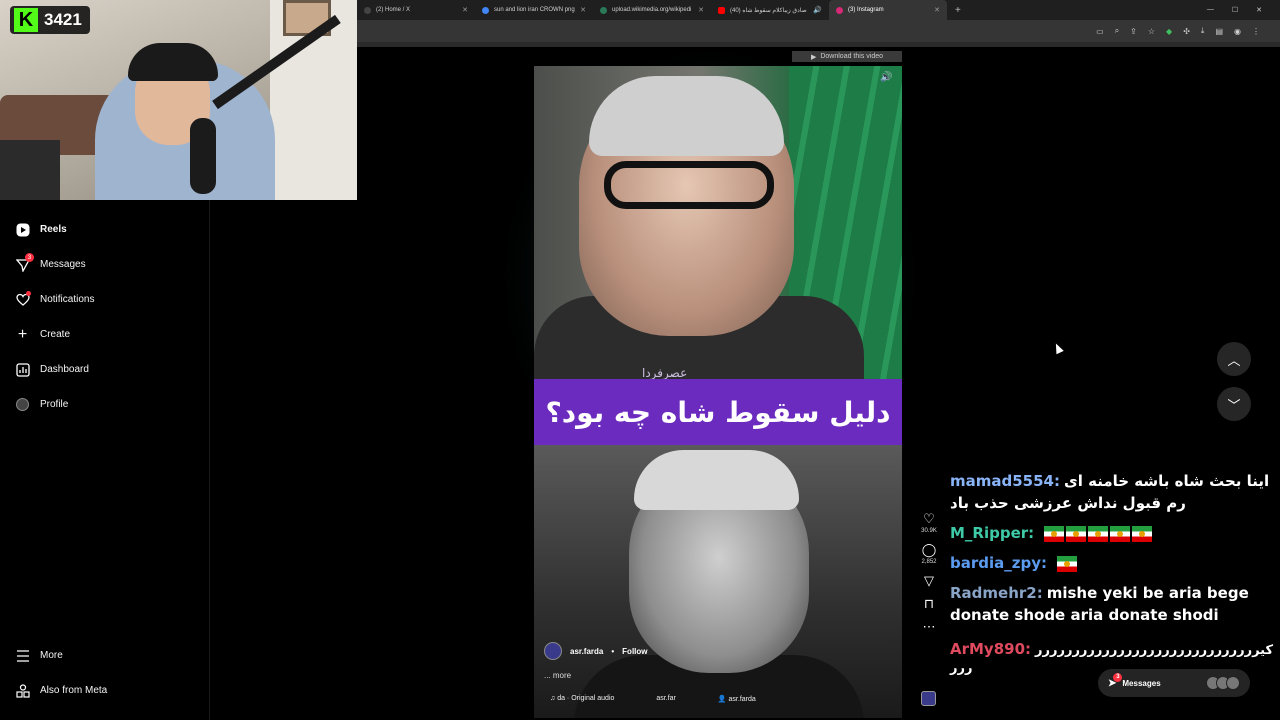 Image resolution: width=1280 pixels, height=720 pixels. I want to click on audio-label: da · Original audio, so click(586, 698).